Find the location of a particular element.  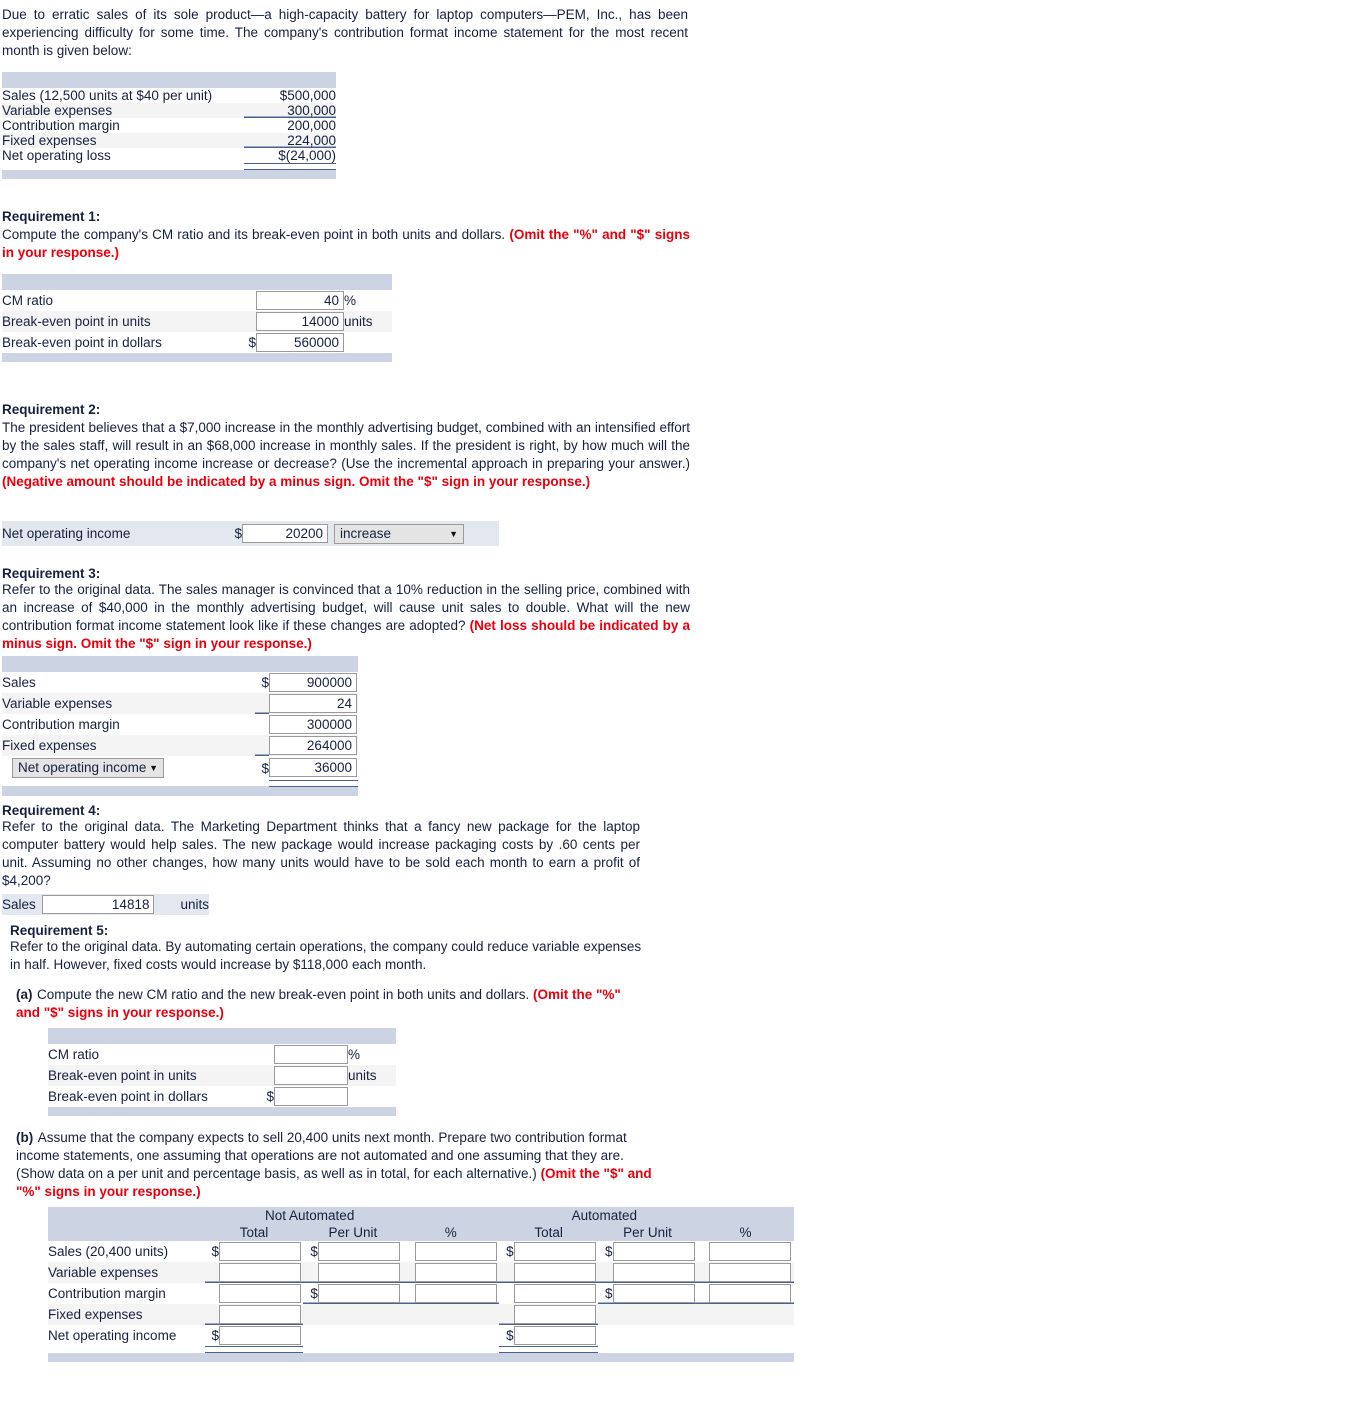

noi-total-na-input is located at coordinates (260, 1335).